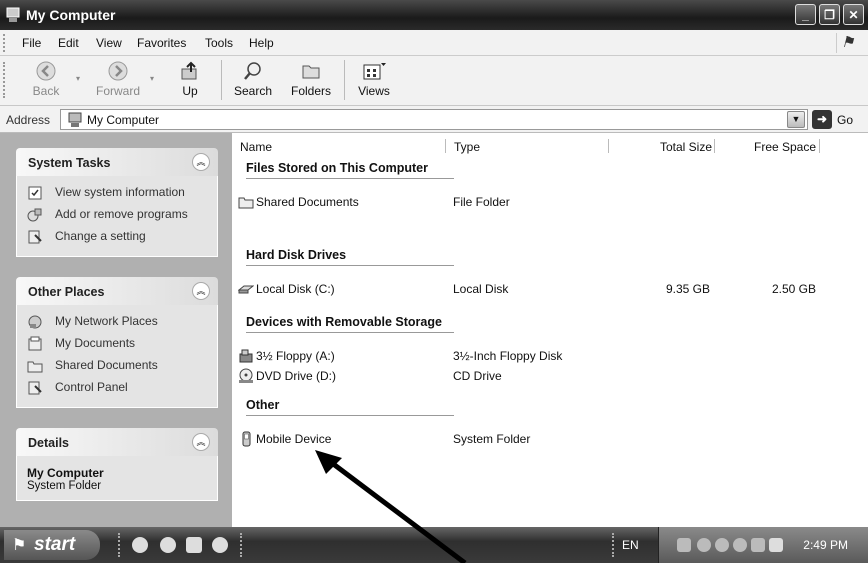 This screenshot has width=868, height=563. What do you see at coordinates (190, 91) in the screenshot?
I see `up-label: Up` at bounding box center [190, 91].